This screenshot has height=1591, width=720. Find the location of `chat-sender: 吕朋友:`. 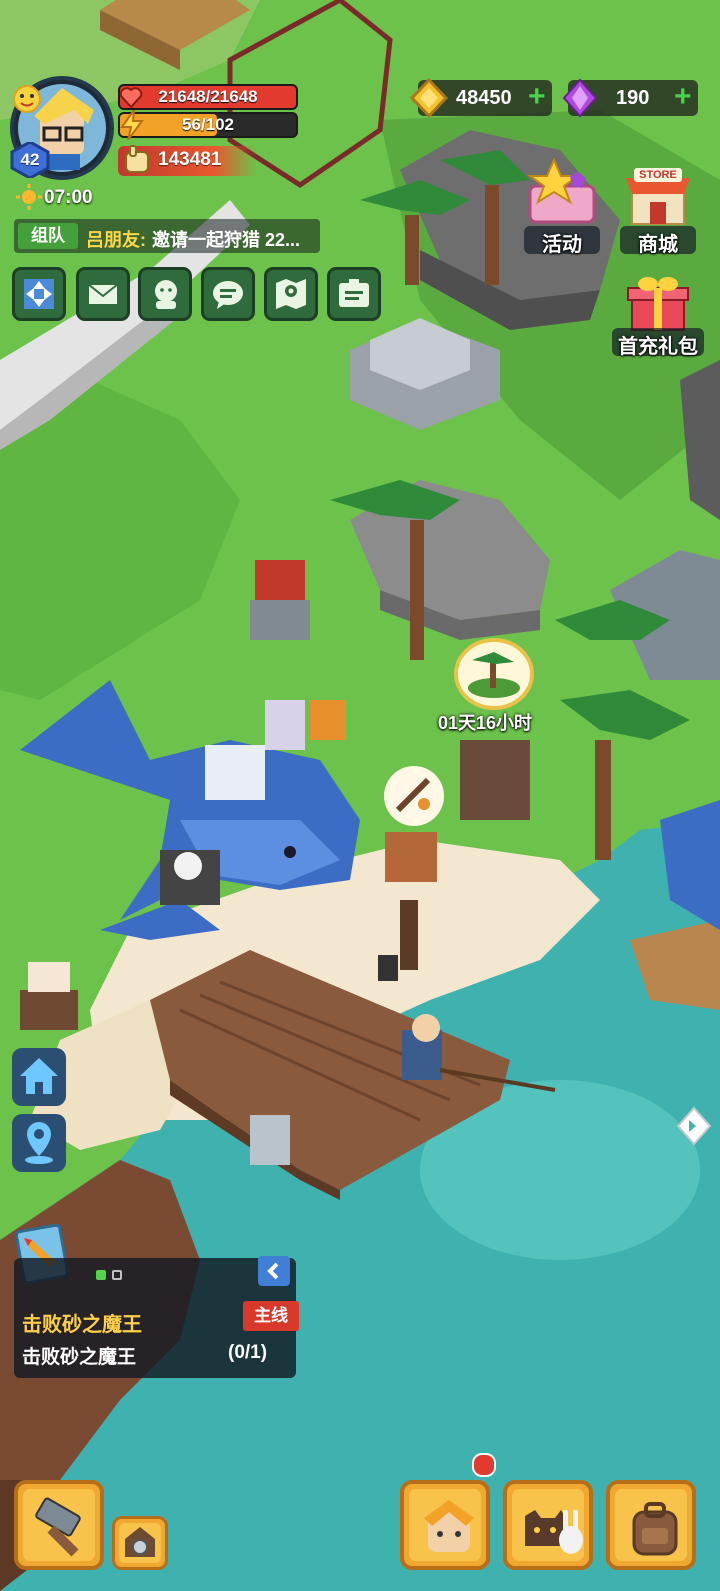

chat-sender: 吕朋友: is located at coordinates (116, 240).